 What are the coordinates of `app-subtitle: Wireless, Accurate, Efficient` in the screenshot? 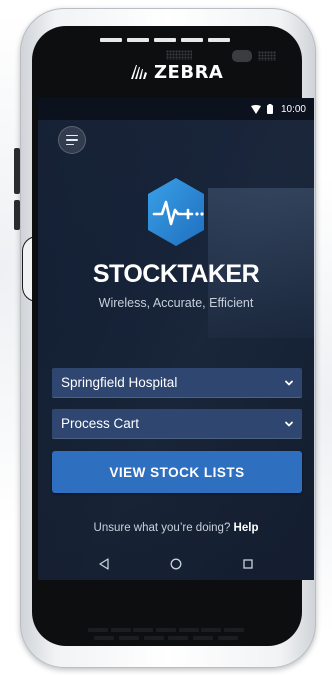 It's located at (176, 303).